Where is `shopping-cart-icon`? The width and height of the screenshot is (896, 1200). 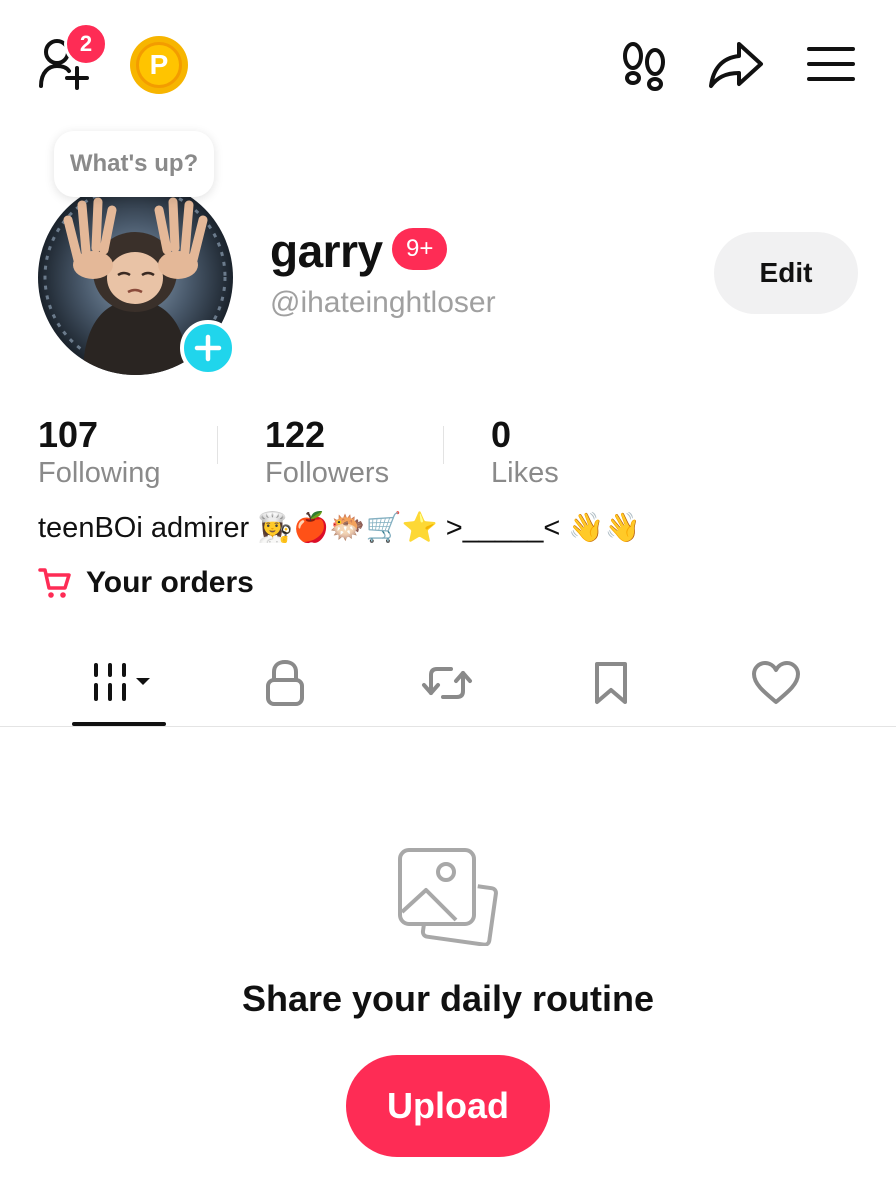 shopping-cart-icon is located at coordinates (54, 583).